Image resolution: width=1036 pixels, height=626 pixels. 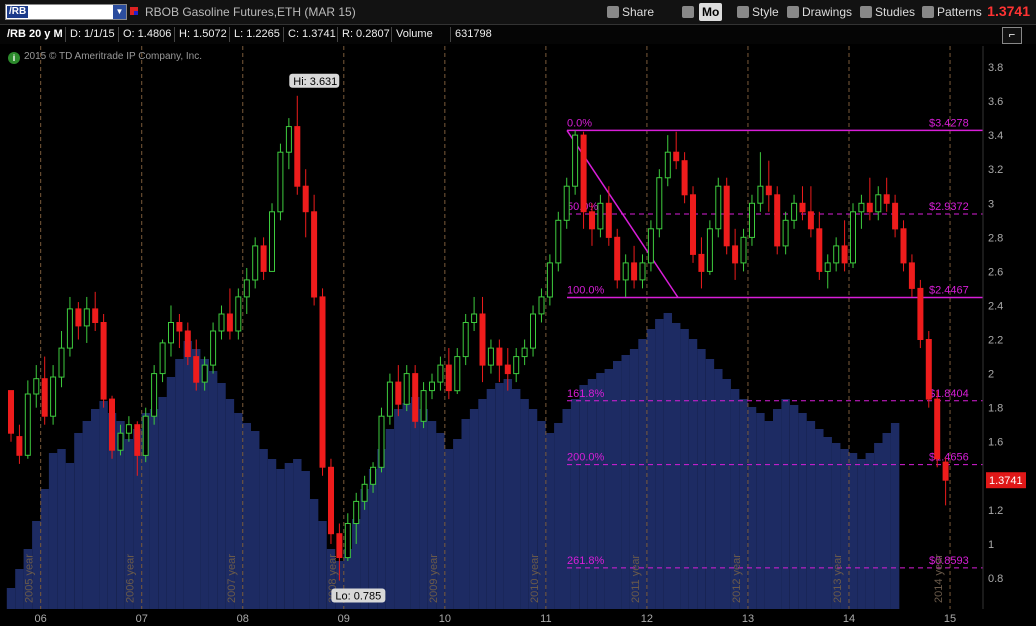 I want to click on fib-level-label: 0.0%, so click(x=579, y=123).